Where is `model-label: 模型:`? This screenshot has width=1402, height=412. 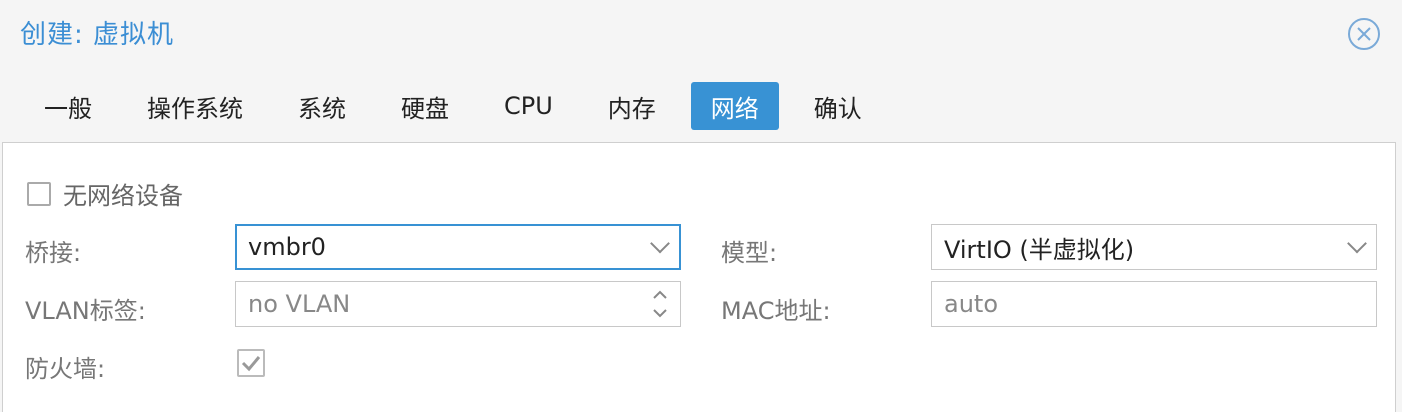
model-label: 模型: is located at coordinates (749, 253).